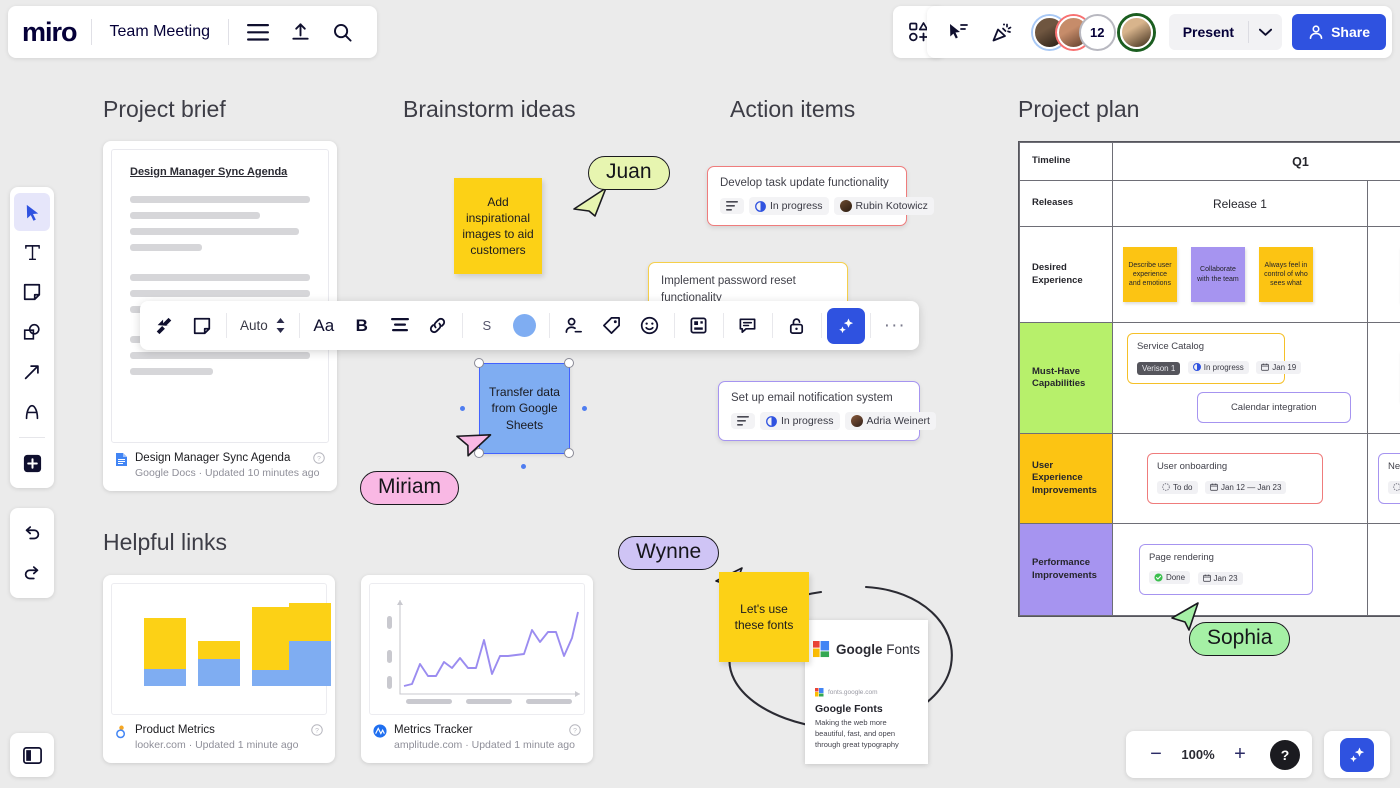 The width and height of the screenshot is (1400, 788). I want to click on frame-icon, so click(699, 326).